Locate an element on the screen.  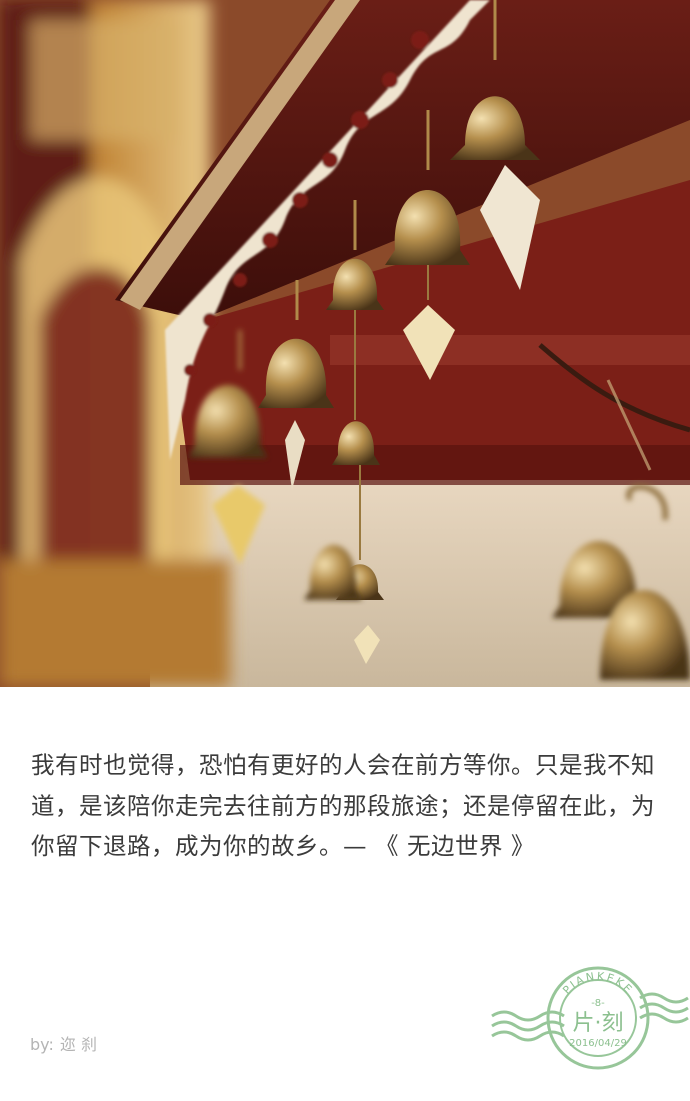
svg-text: -8- is located at coordinates (598, 1003).